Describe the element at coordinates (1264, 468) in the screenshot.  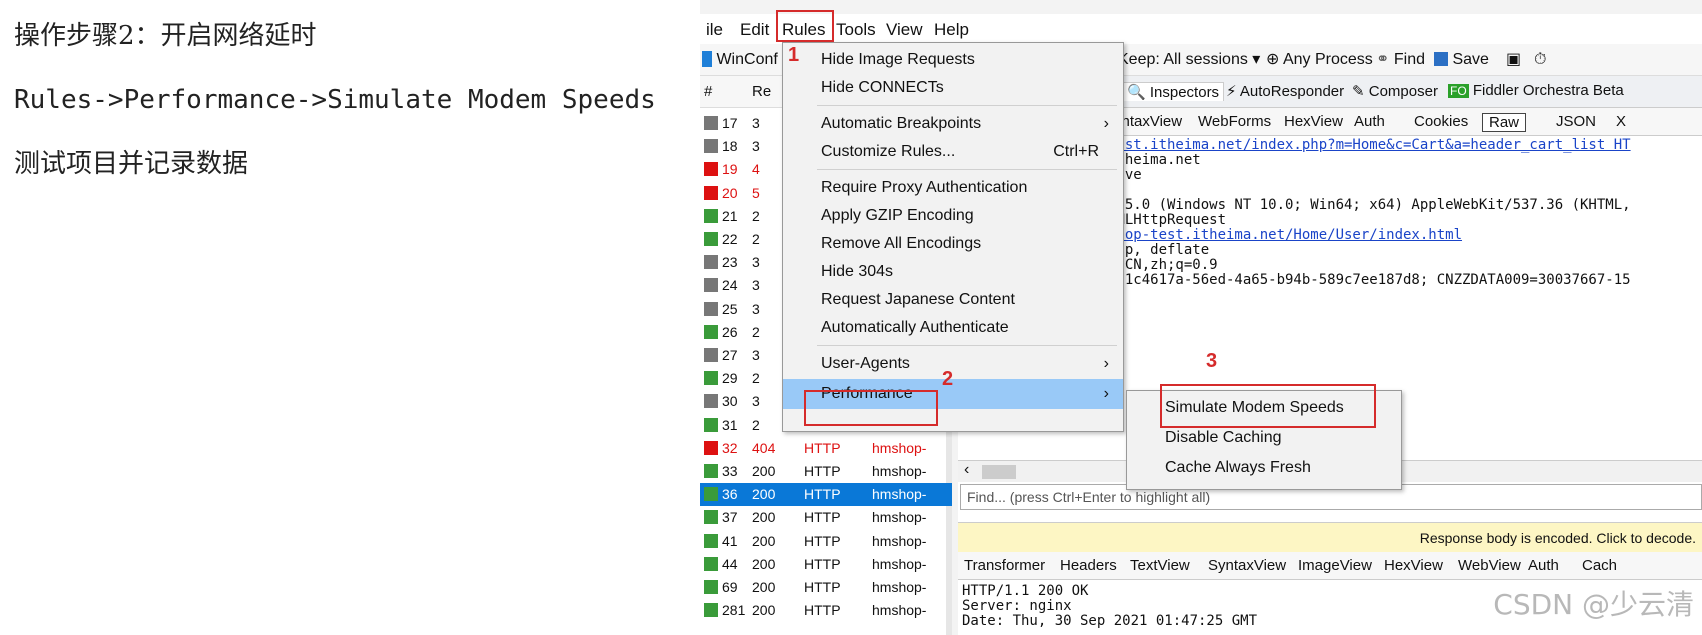
I see `menu-item-cache-always-fresh: Cache Always Fresh` at that location.